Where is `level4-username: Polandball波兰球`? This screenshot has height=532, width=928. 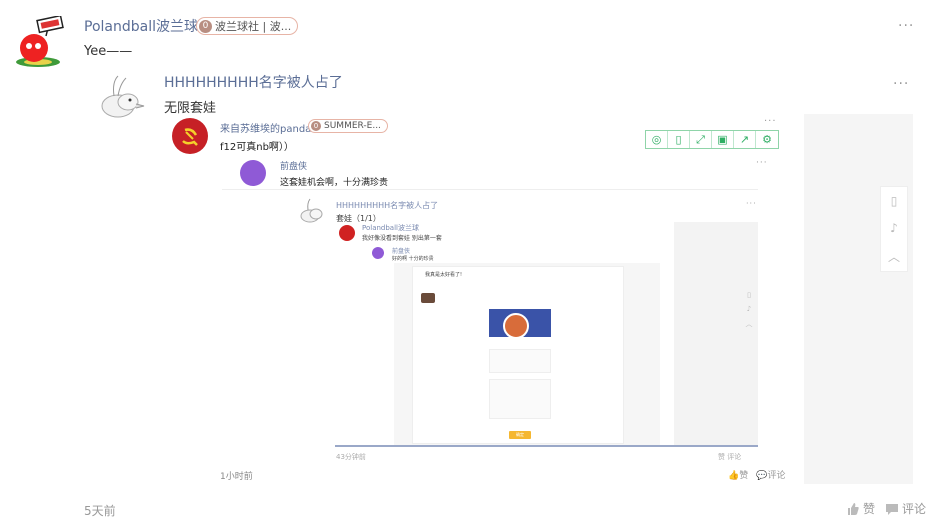
level4-username: Polandball波兰球 is located at coordinates (390, 228).